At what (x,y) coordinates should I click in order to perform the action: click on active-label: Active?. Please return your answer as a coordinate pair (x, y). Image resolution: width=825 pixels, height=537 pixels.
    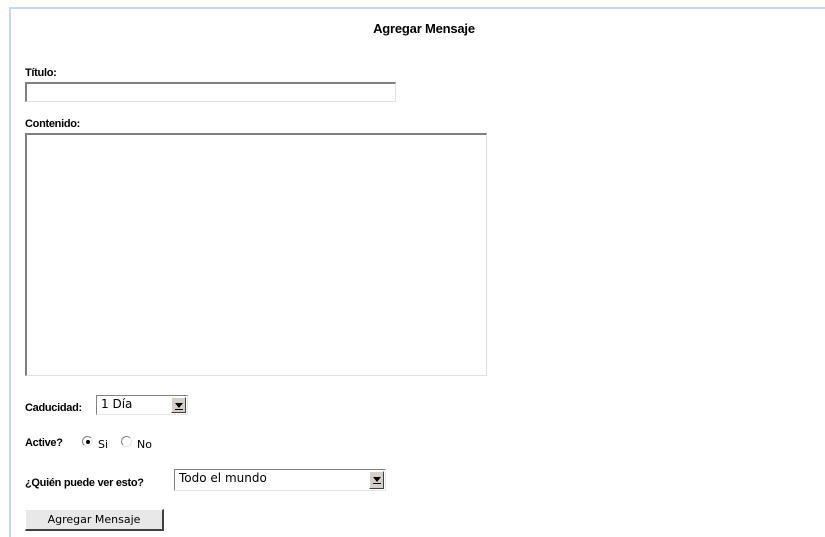
    Looking at the image, I should click on (44, 443).